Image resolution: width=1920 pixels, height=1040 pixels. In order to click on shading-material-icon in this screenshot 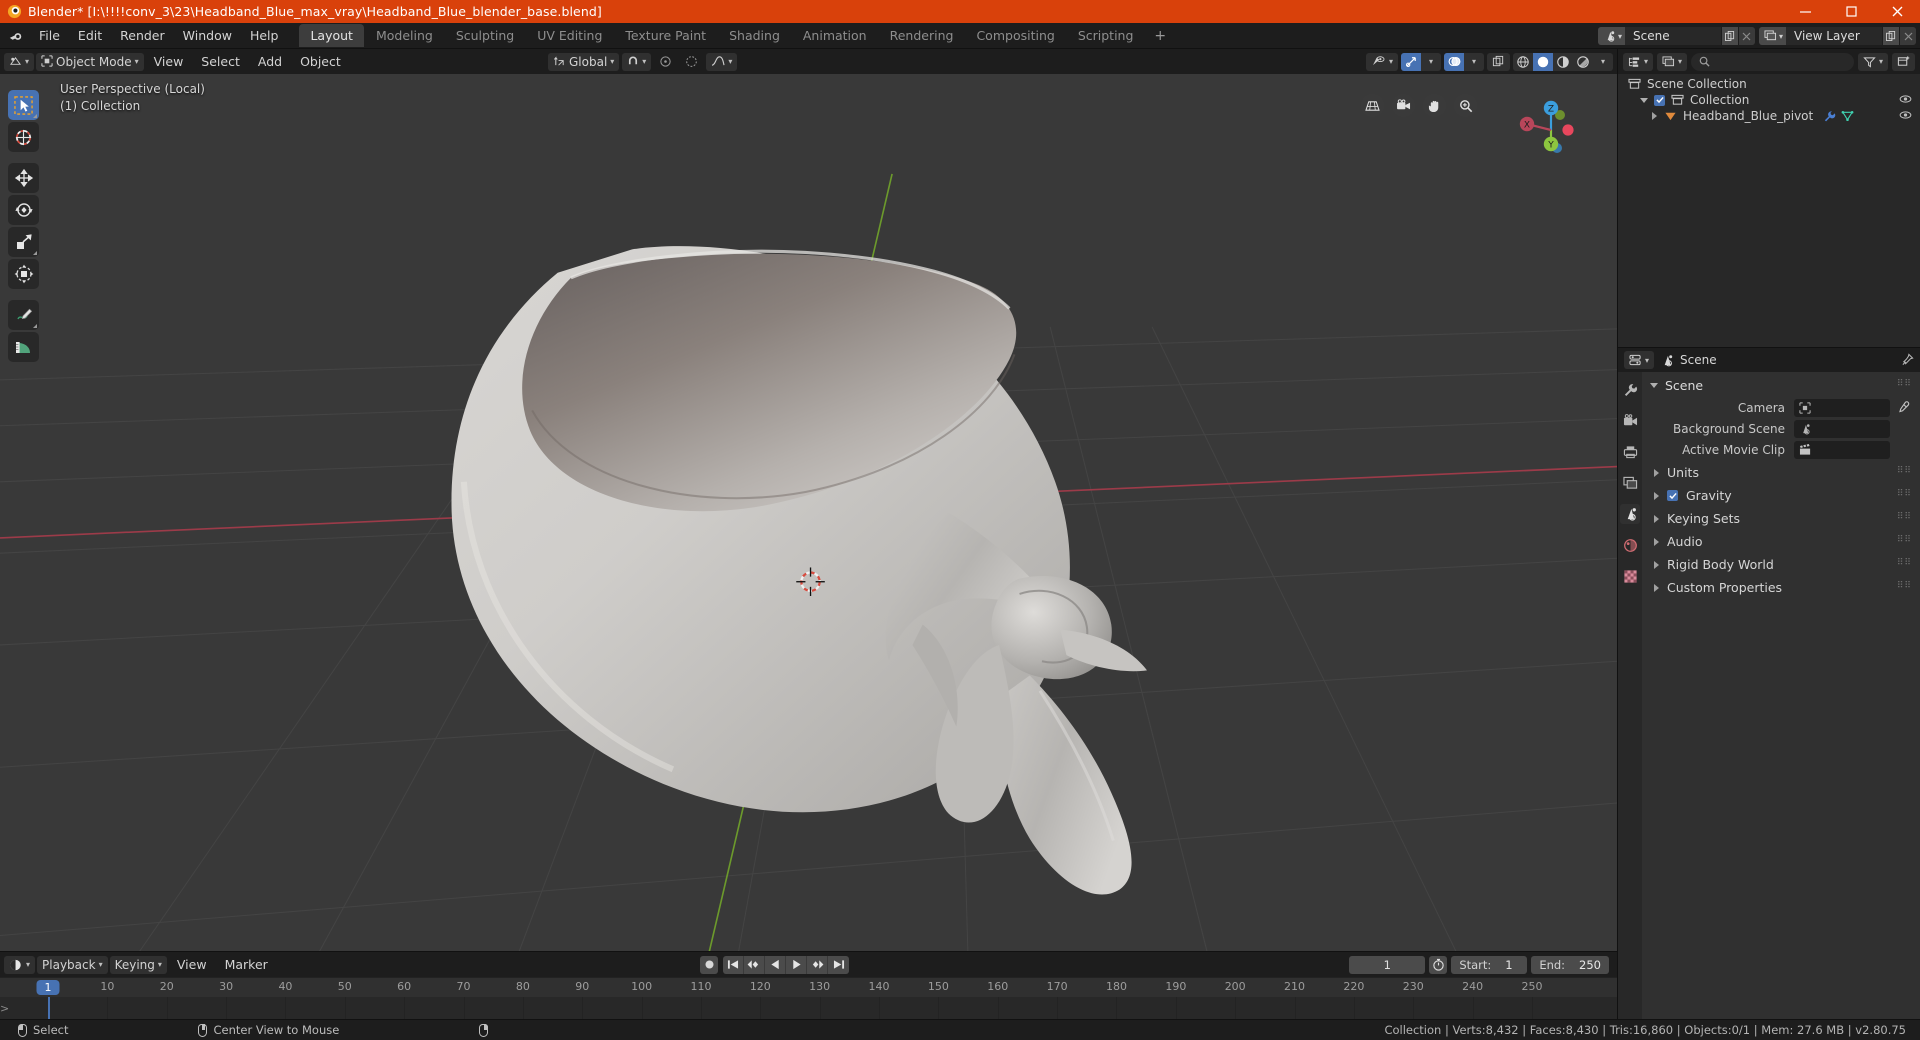, I will do `click(1563, 62)`.